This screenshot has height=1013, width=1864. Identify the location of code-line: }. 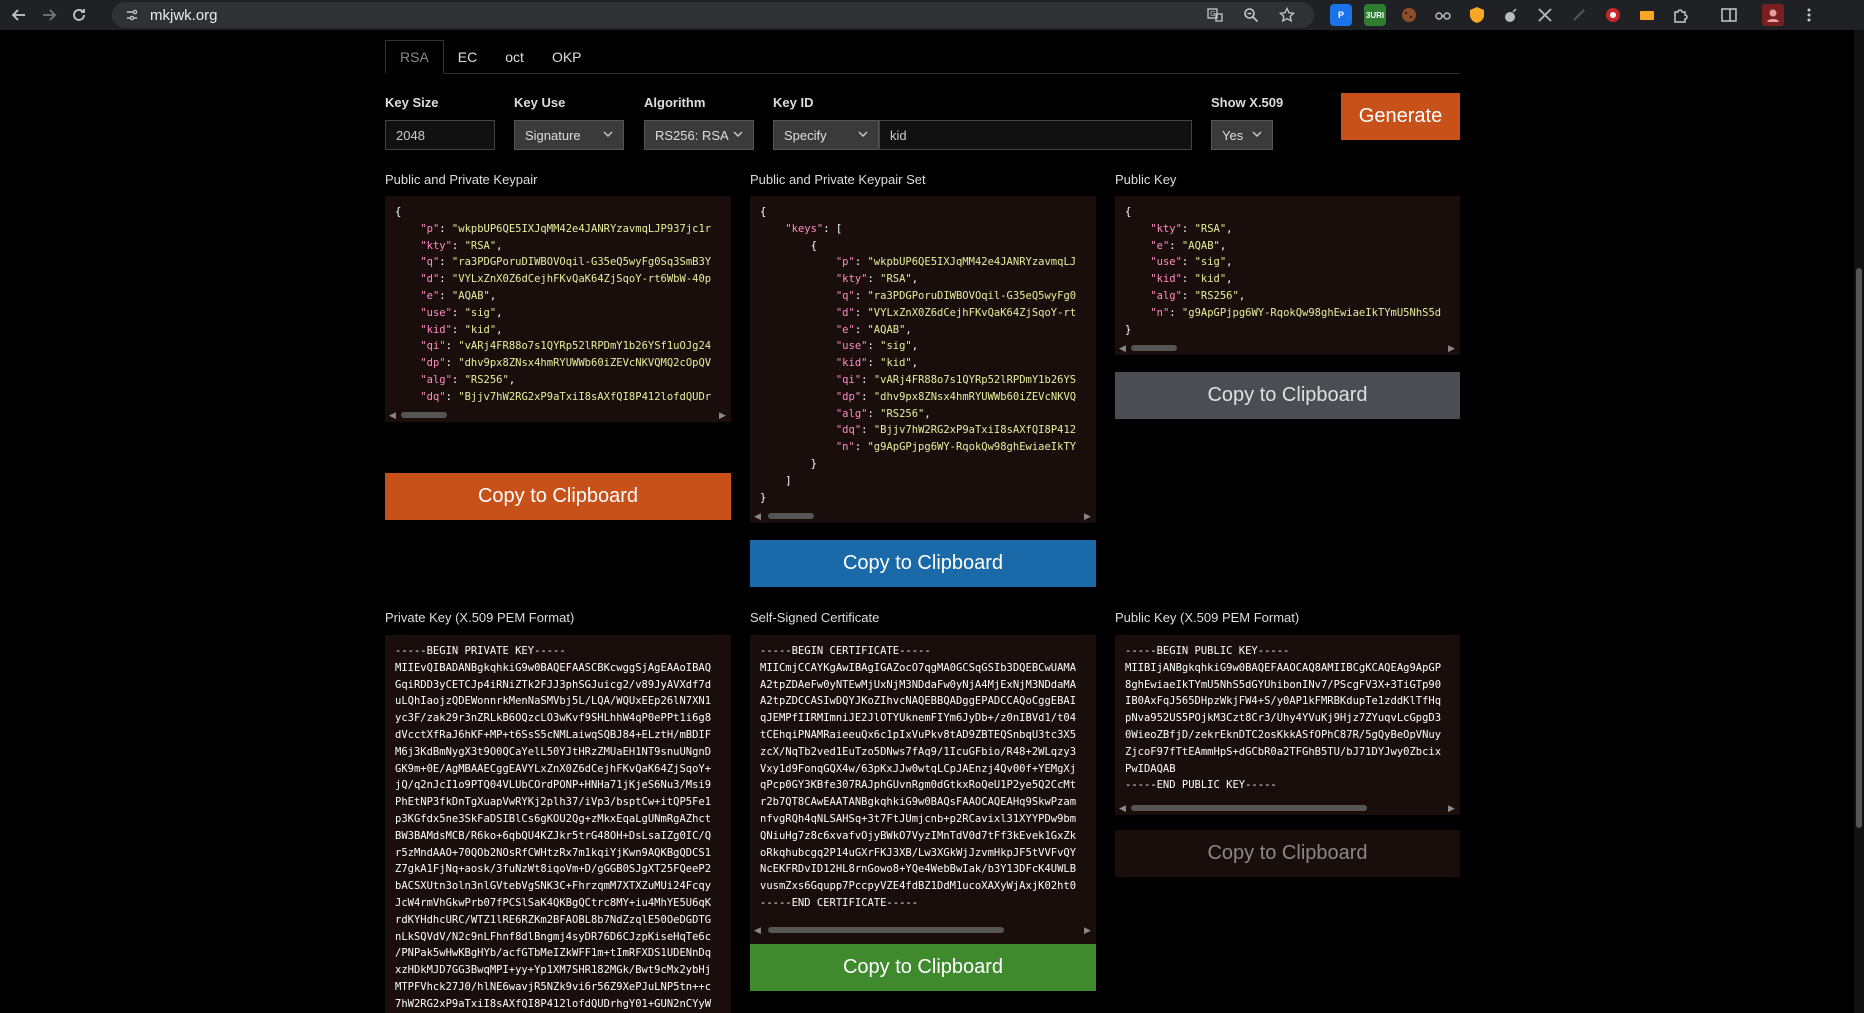
(788, 463).